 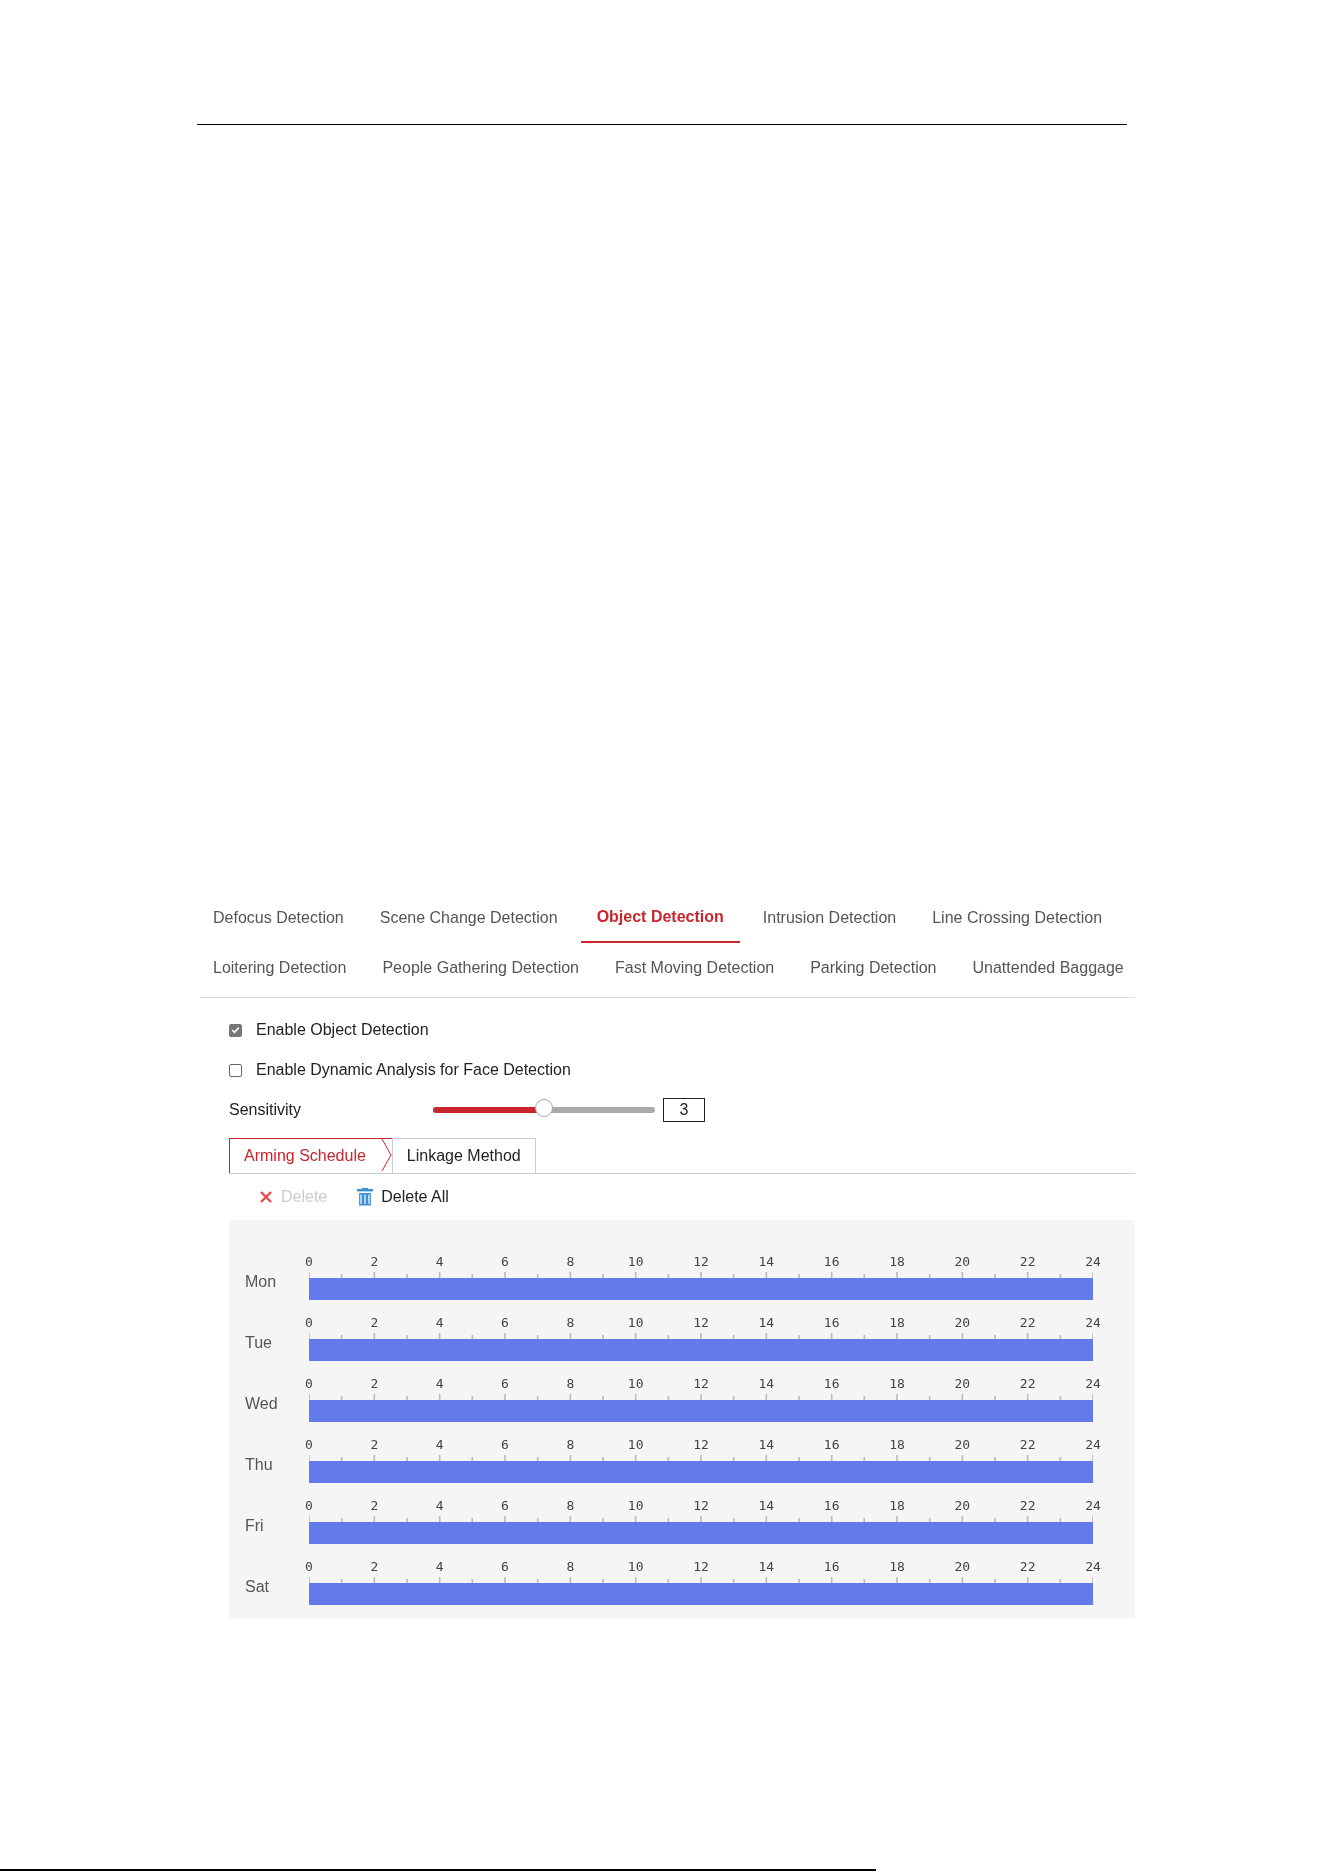 What do you see at coordinates (480, 968) in the screenshot?
I see `detection-tab: People Gathering Detection` at bounding box center [480, 968].